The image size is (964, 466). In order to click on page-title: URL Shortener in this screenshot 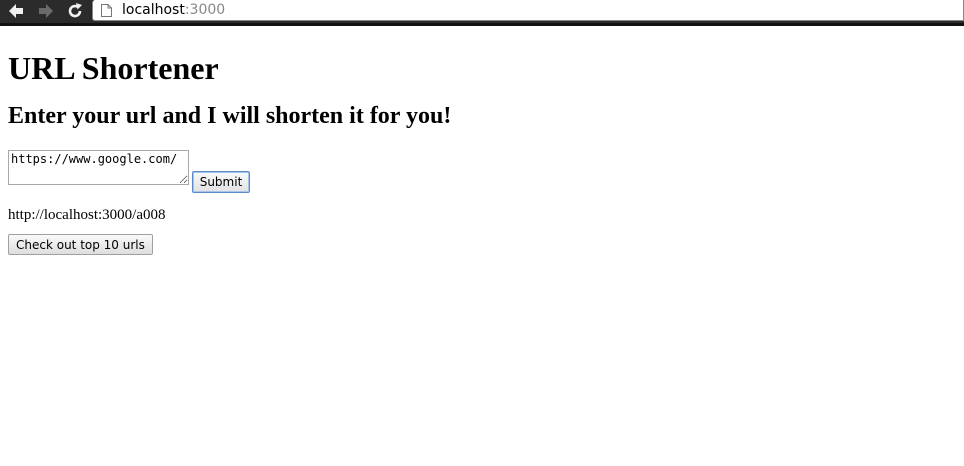, I will do `click(113, 68)`.